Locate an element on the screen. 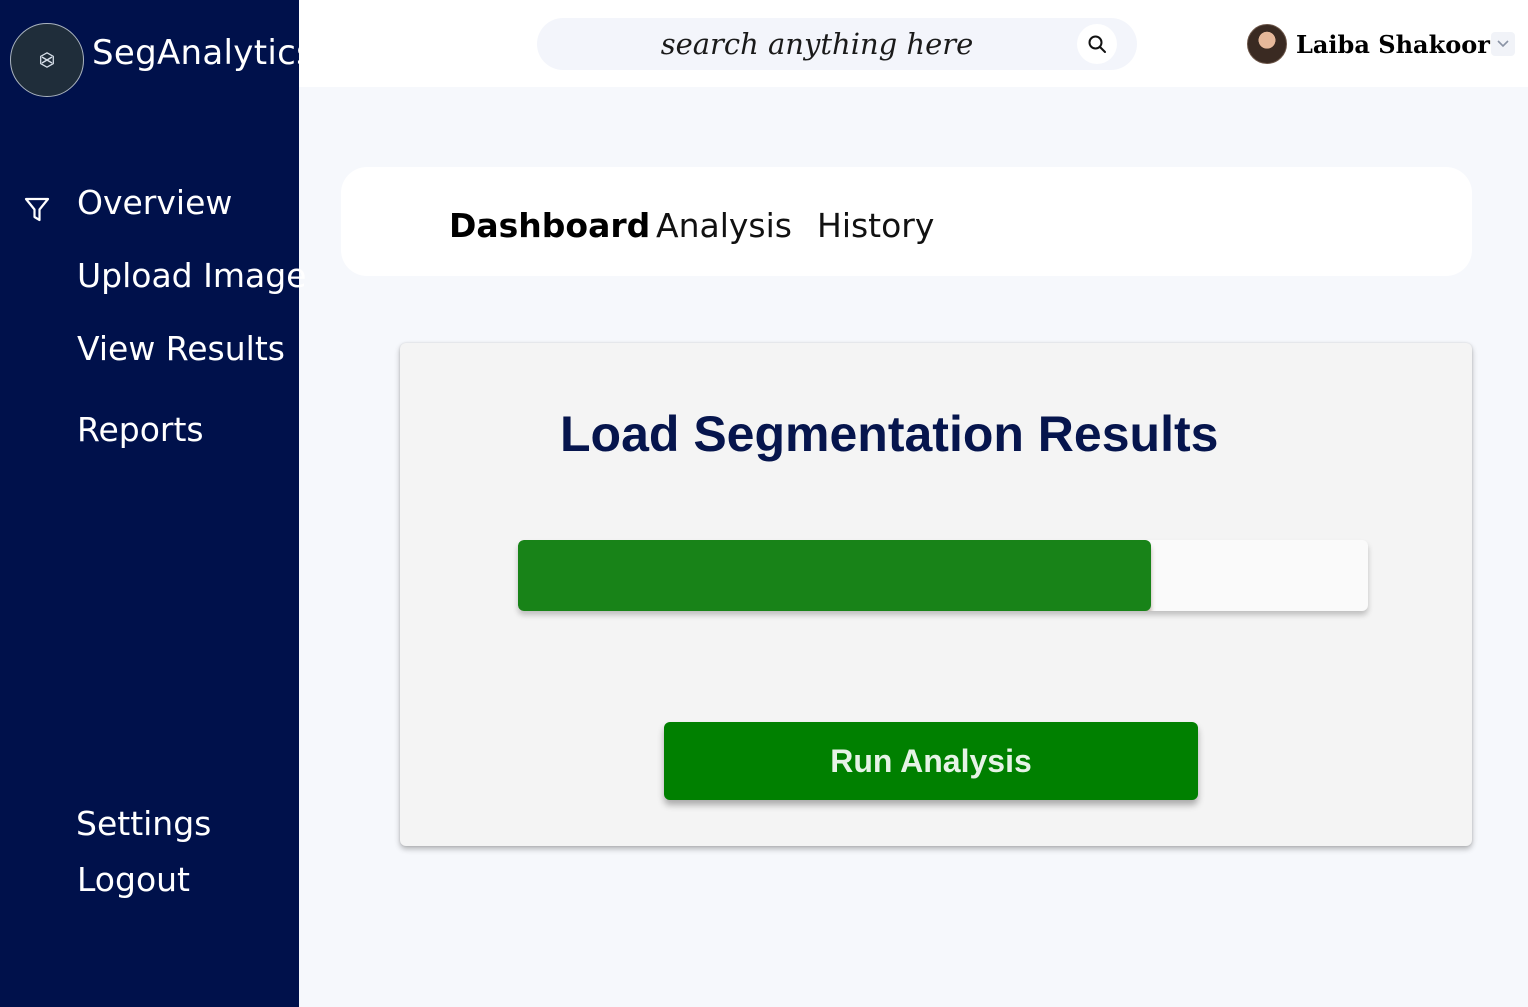 This screenshot has width=1528, height=1007. tab-bar: Dashboard Analysis History is located at coordinates (906, 221).